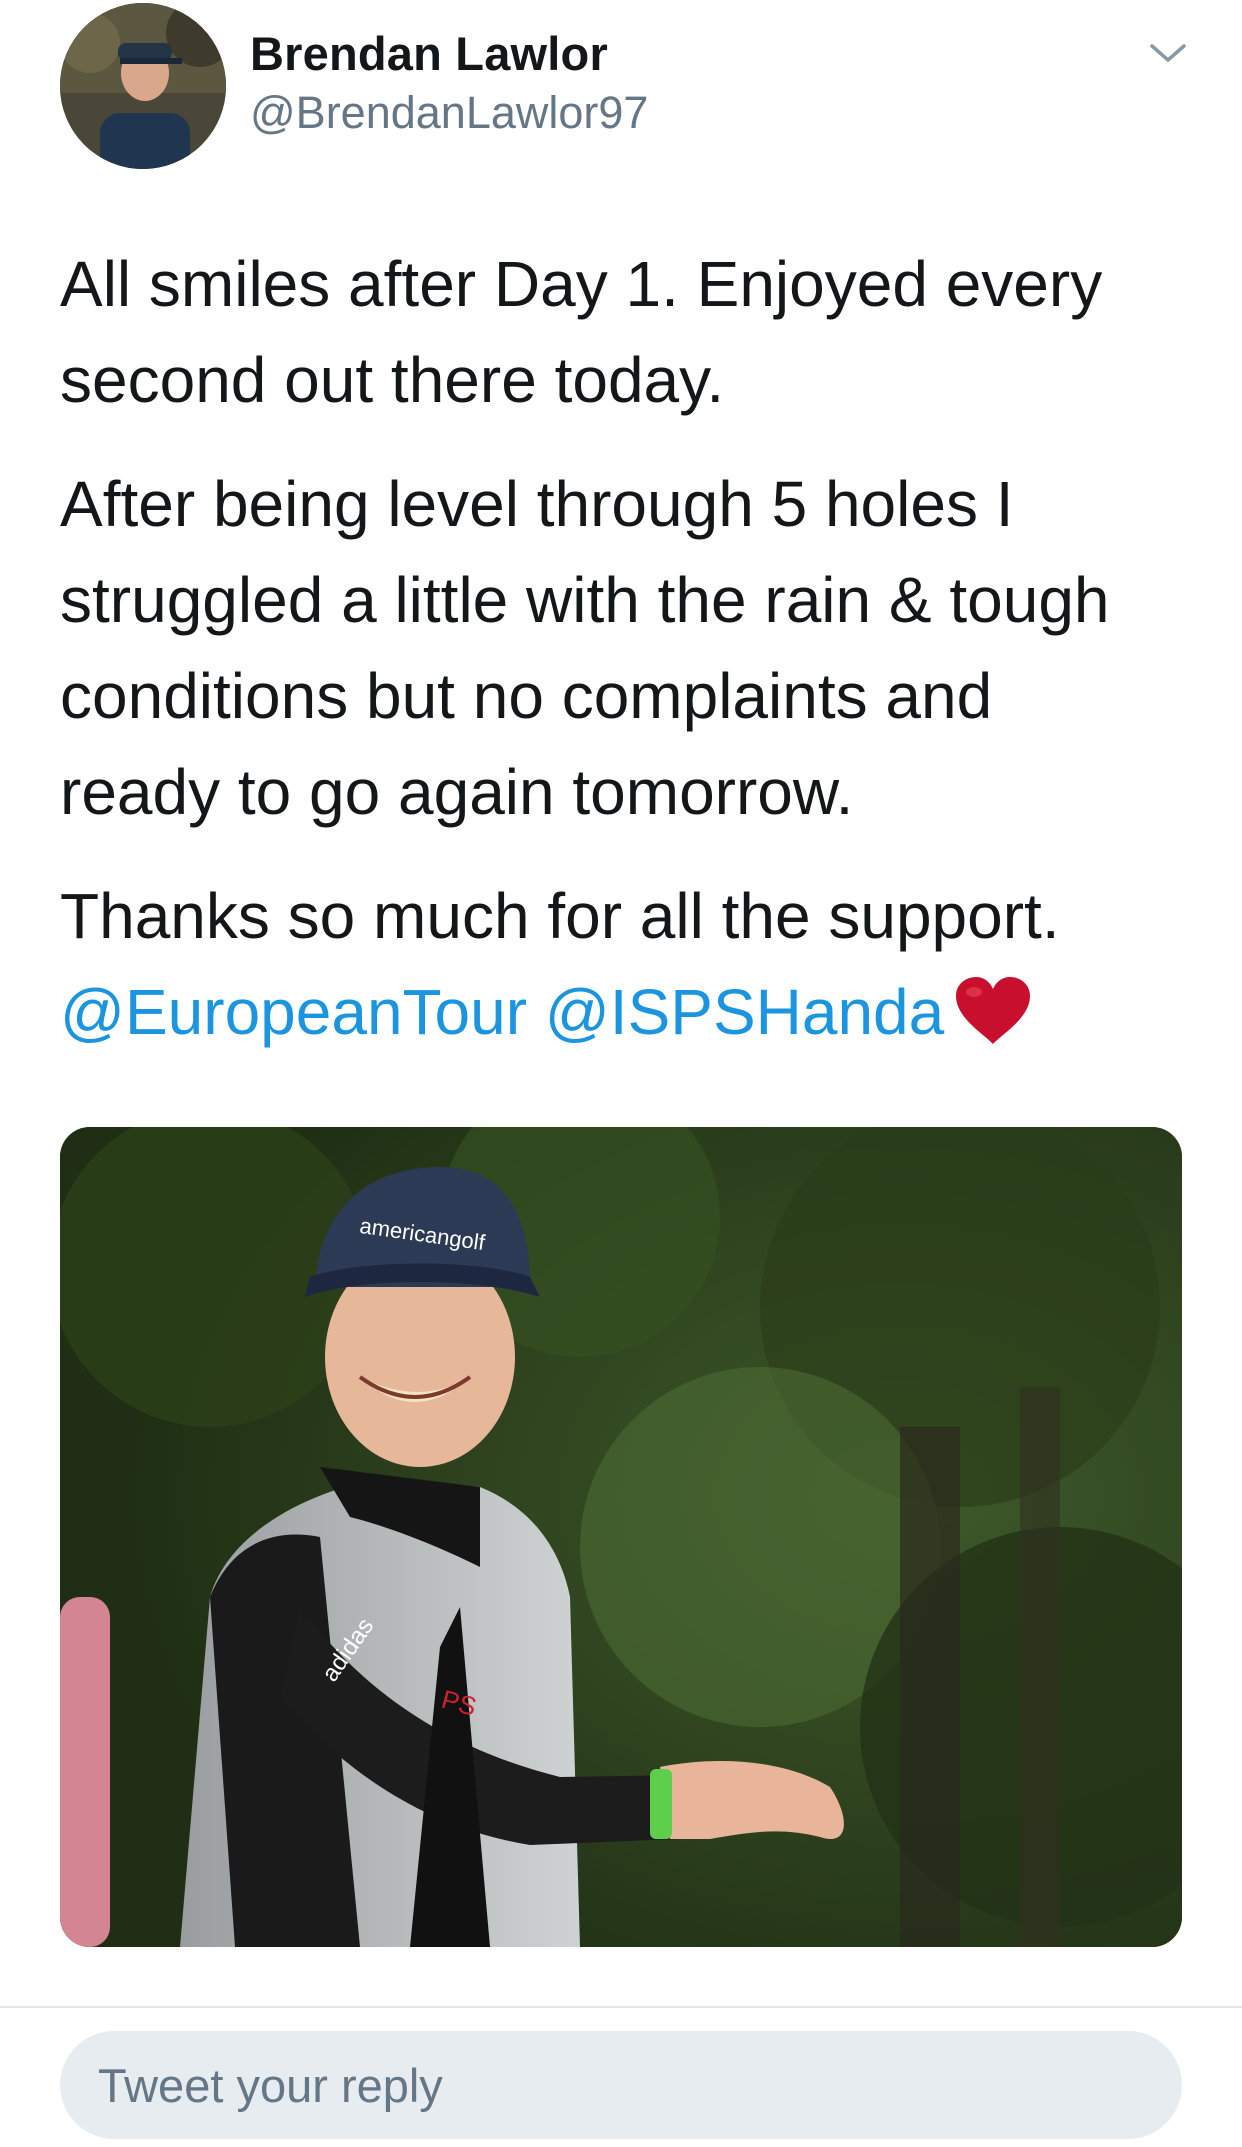 This screenshot has width=1242, height=2147. I want to click on avatar-photo, so click(143, 86).